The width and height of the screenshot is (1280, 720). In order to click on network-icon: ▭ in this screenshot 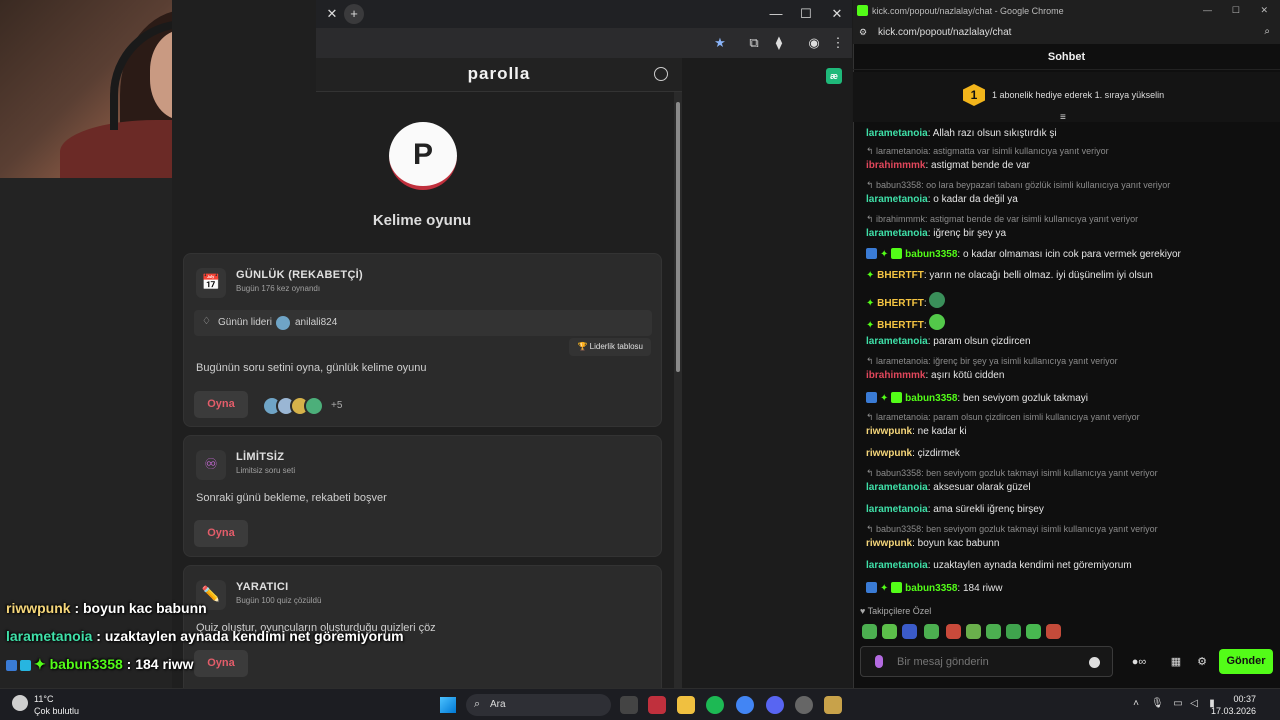, I will do `click(1178, 704)`.